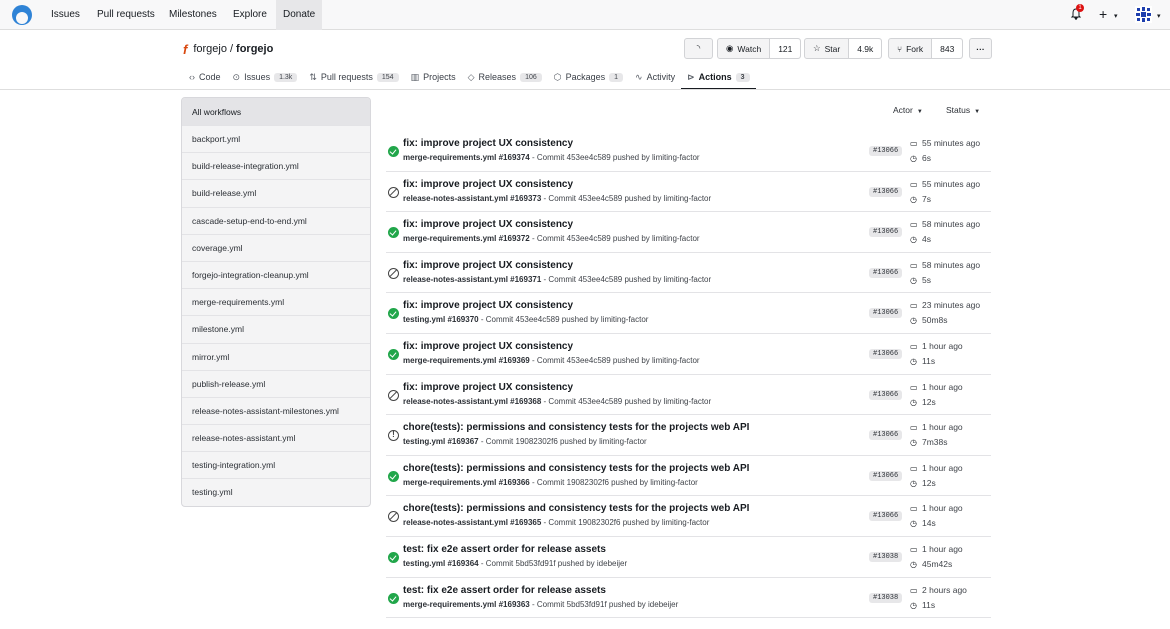 The width and height of the screenshot is (1170, 629). What do you see at coordinates (472, 279) in the screenshot?
I see `run-workflow: release-notes-assistant.yml #169371` at bounding box center [472, 279].